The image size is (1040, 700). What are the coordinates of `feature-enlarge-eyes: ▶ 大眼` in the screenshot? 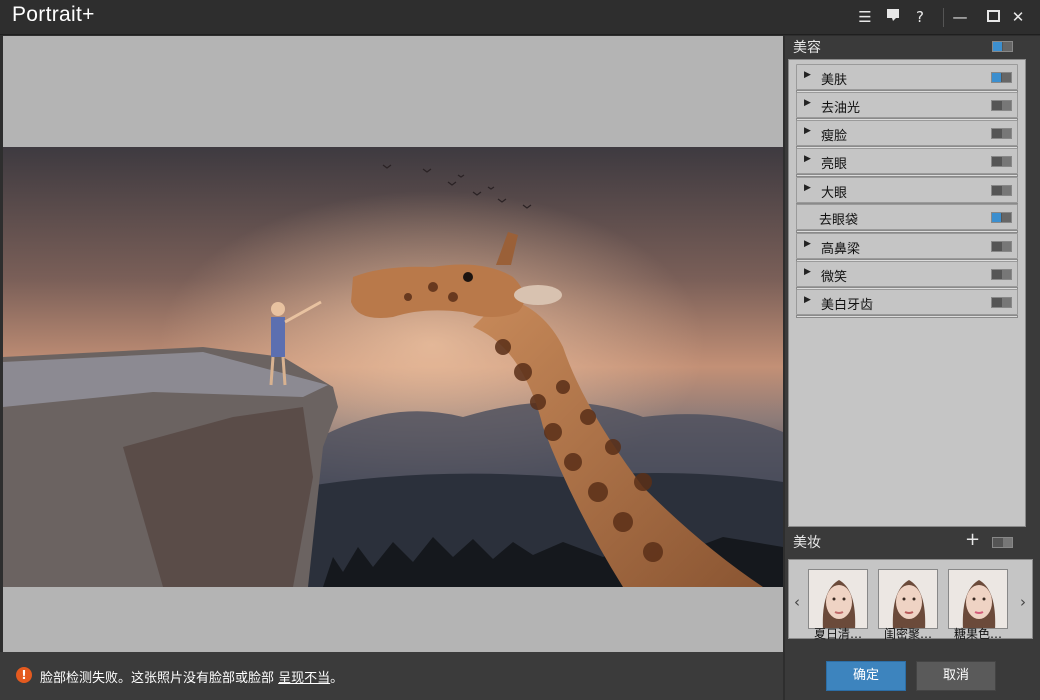 It's located at (907, 191).